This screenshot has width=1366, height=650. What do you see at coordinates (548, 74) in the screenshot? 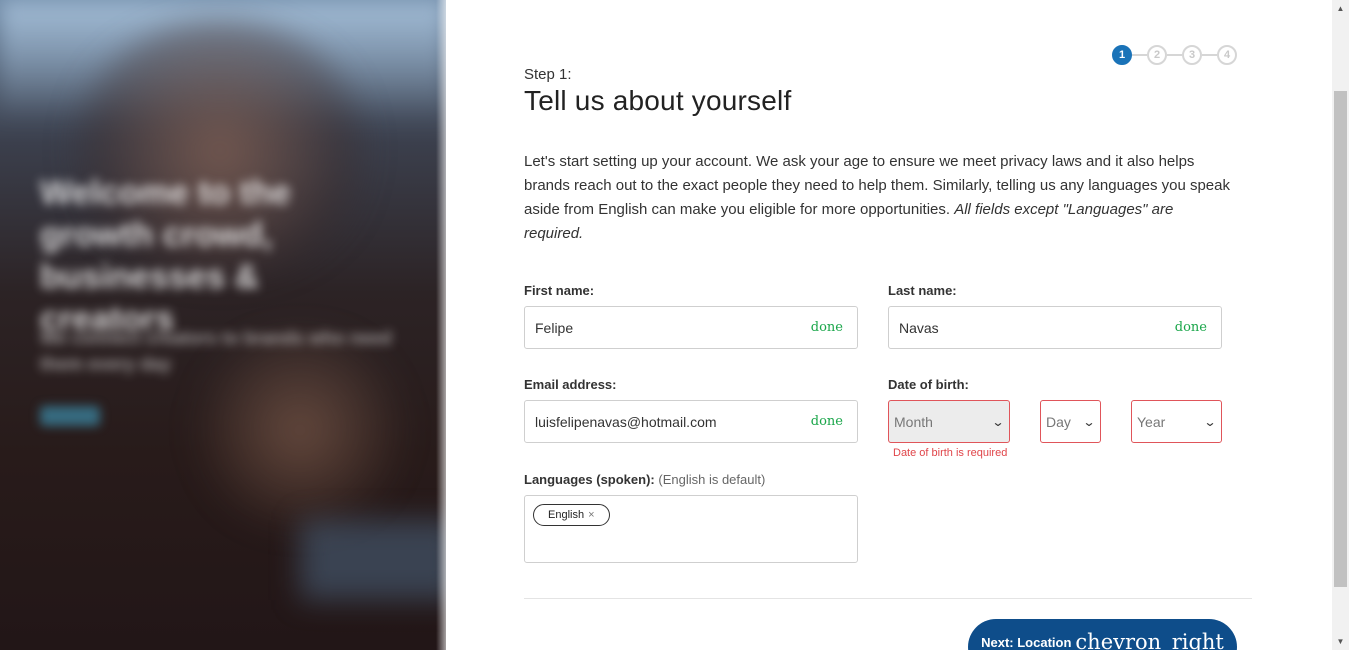
I see `step-label: Step 1:` at bounding box center [548, 74].